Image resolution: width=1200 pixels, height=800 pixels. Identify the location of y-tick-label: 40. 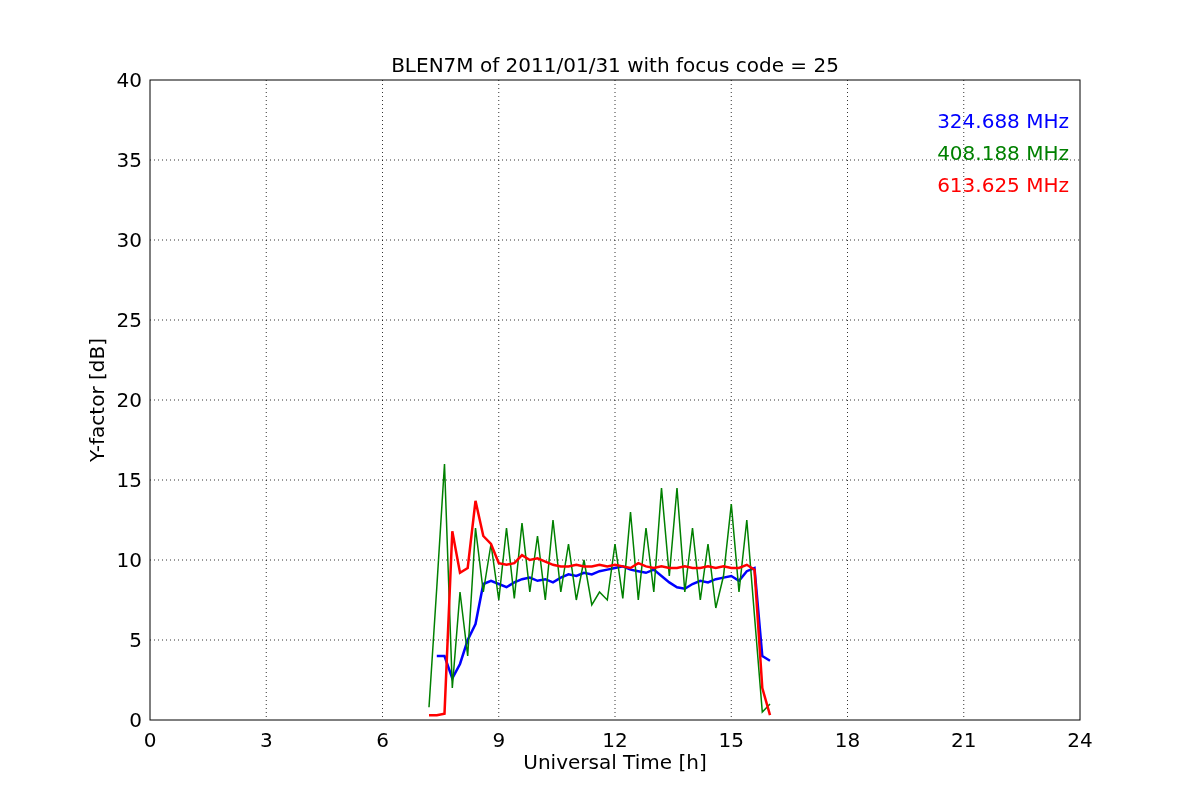
(129, 80).